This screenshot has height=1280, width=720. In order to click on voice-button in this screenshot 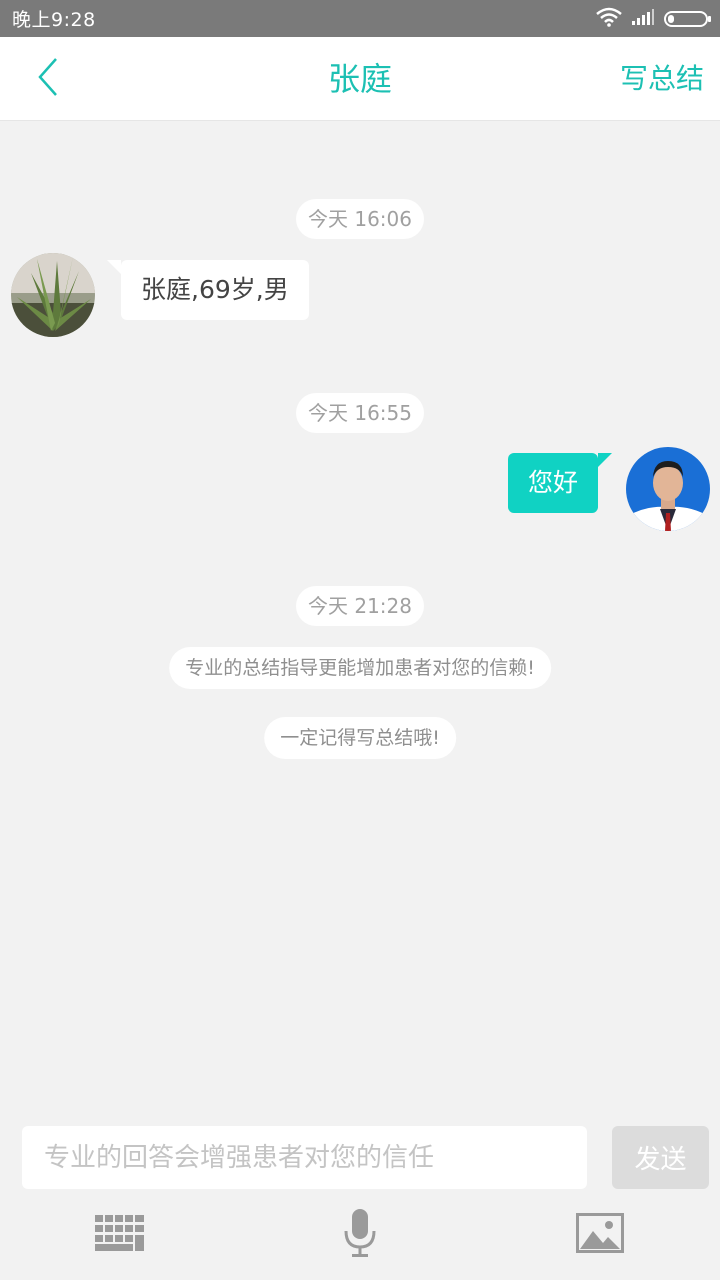, I will do `click(360, 1235)`.